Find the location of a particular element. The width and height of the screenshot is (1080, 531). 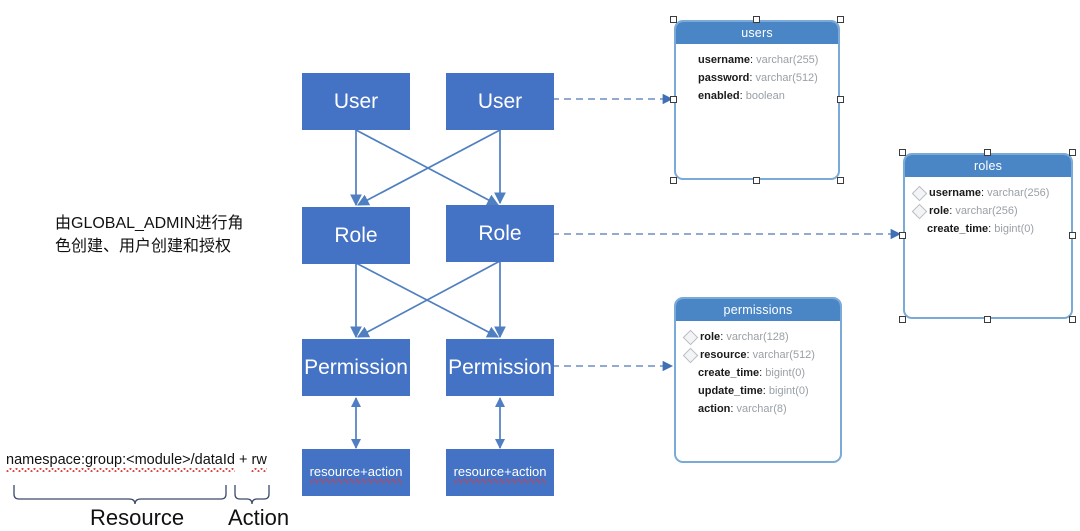

node-resource-action-left-label: resource+action is located at coordinates (356, 473).